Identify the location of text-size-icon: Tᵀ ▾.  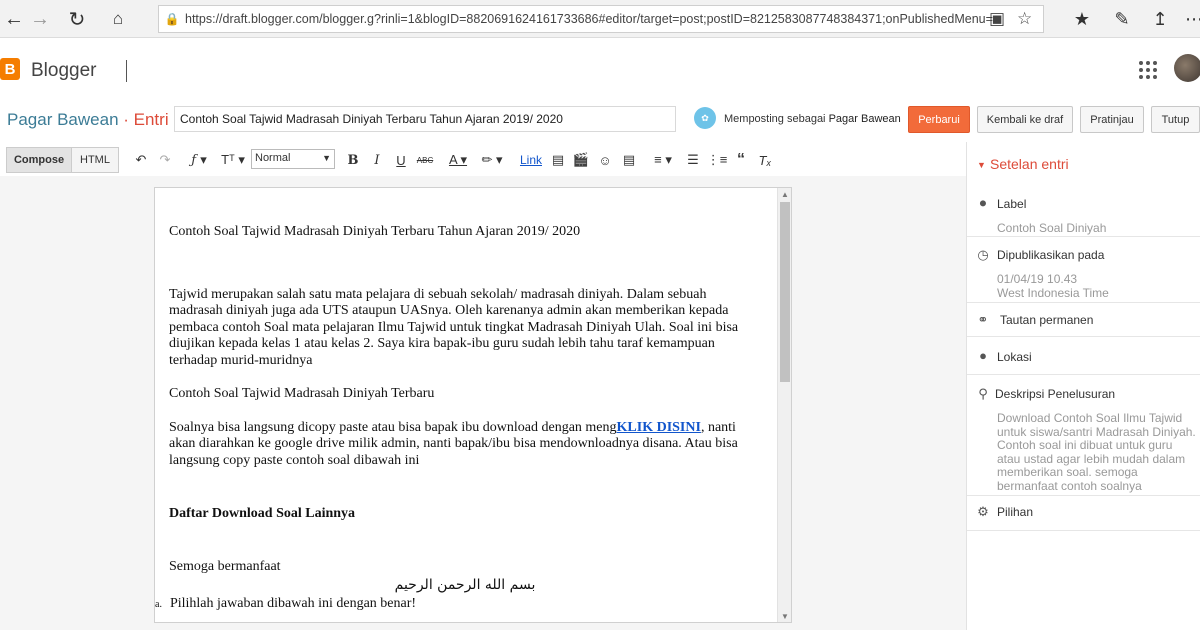
(233, 160).